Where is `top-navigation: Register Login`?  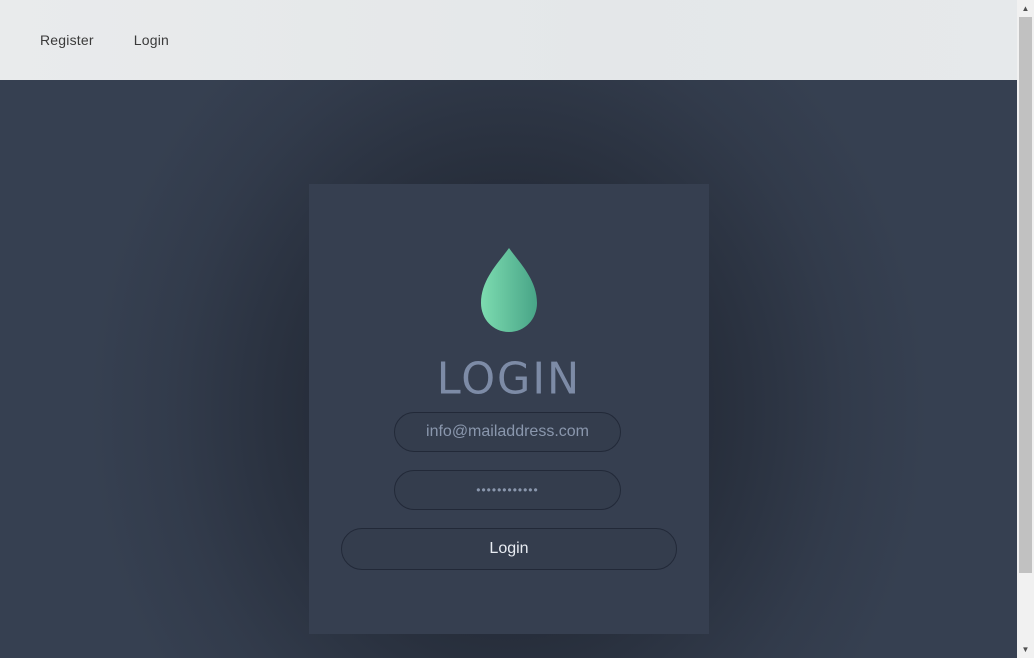 top-navigation: Register Login is located at coordinates (508, 40).